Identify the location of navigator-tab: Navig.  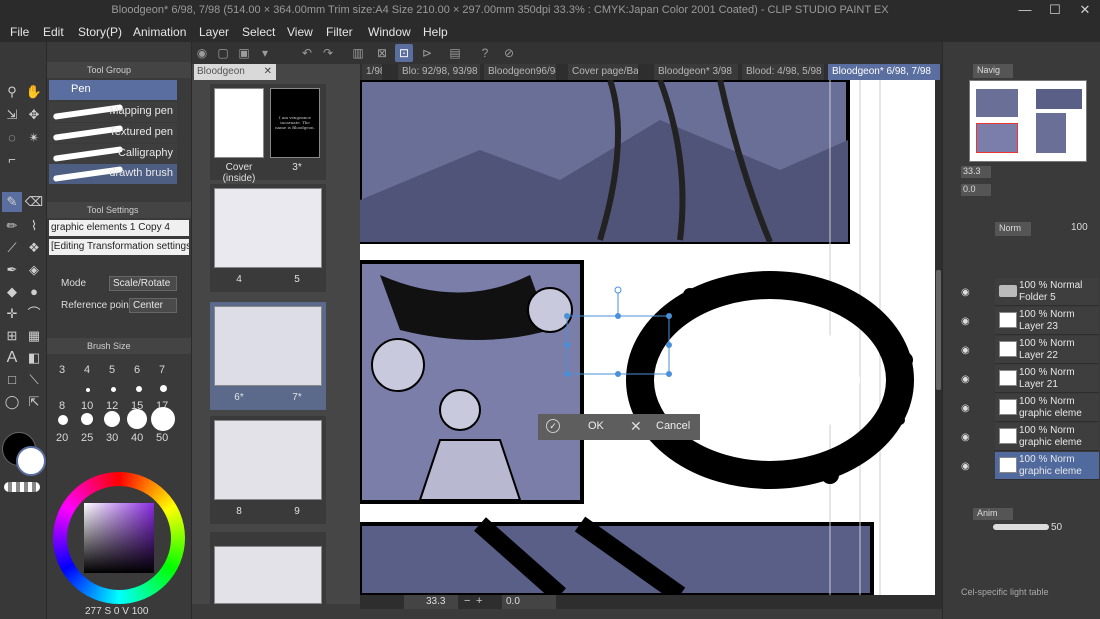
(993, 71).